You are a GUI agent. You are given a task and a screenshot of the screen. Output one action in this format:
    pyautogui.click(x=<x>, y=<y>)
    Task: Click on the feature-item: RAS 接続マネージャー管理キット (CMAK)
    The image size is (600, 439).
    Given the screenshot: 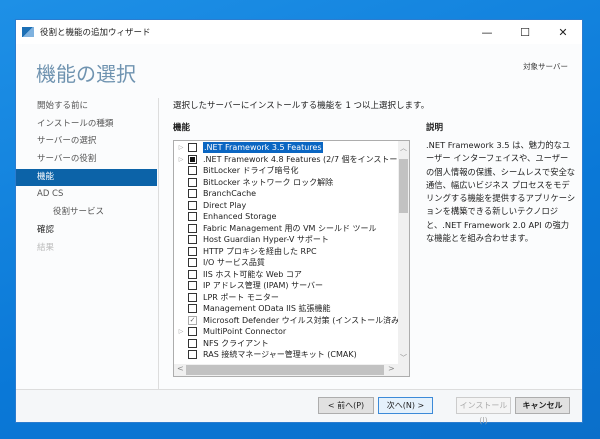 What is the action you would take?
    pyautogui.click(x=265, y=355)
    